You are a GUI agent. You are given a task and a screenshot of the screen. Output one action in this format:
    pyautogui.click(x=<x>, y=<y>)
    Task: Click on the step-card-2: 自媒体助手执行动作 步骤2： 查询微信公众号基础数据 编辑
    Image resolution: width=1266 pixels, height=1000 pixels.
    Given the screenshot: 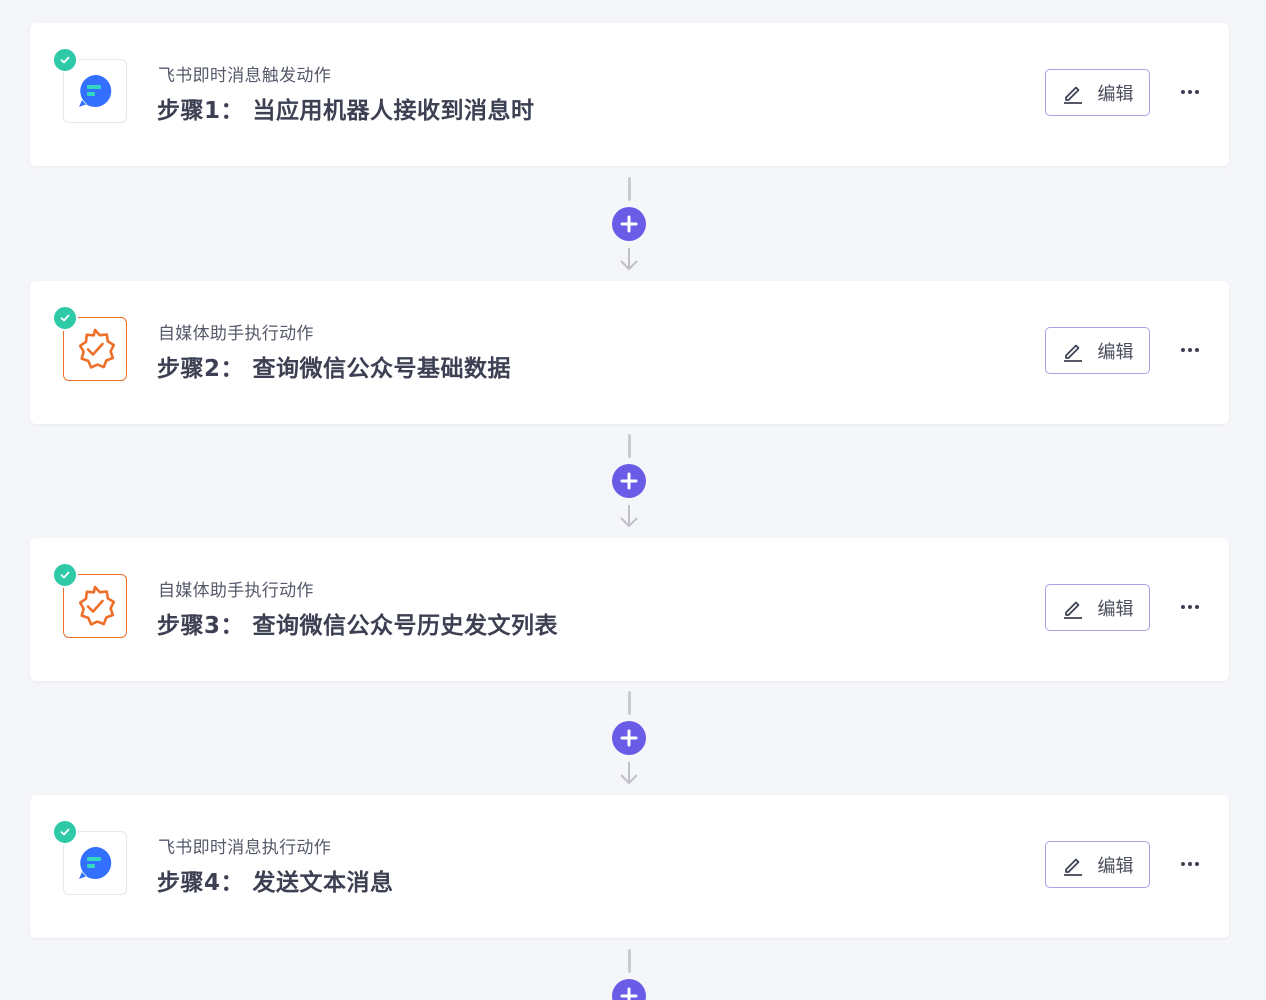 What is the action you would take?
    pyautogui.click(x=629, y=352)
    